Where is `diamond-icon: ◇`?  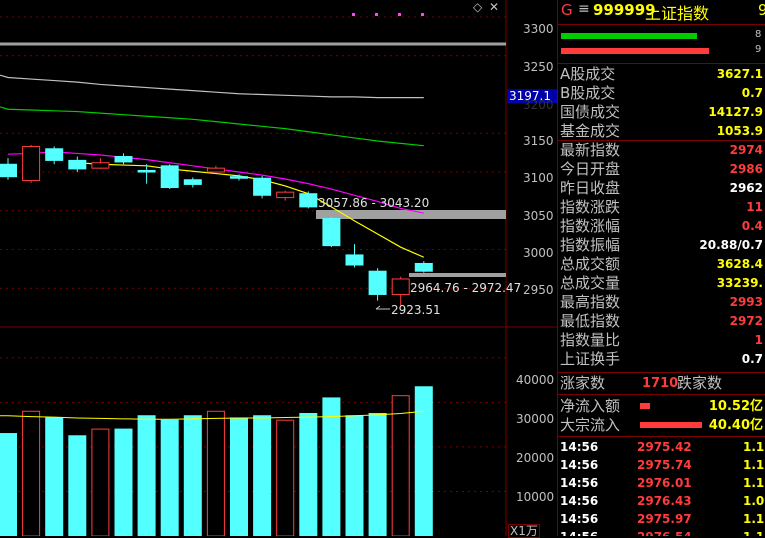
diamond-icon: ◇ is located at coordinates (477, 7).